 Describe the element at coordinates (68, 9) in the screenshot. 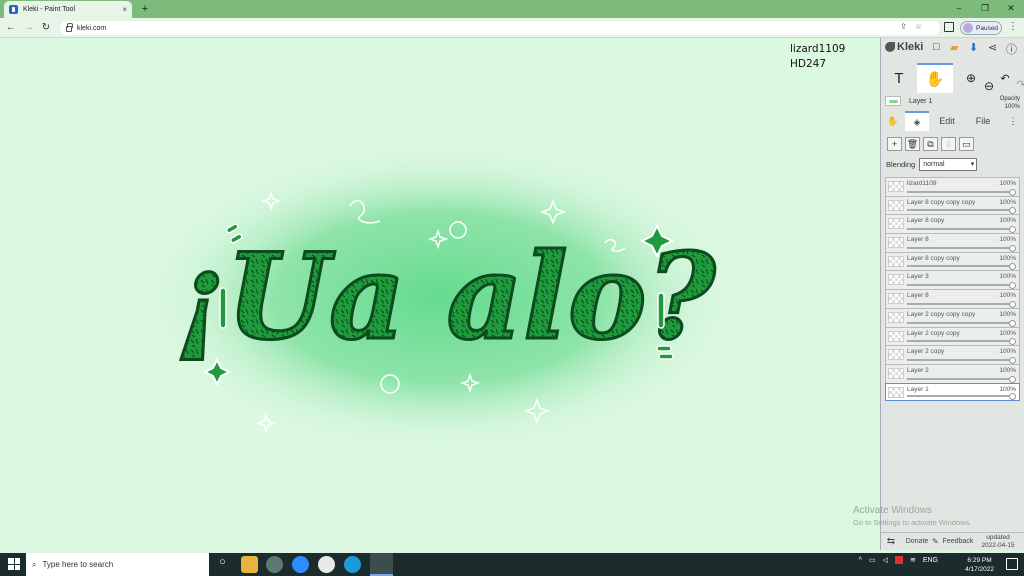

I see `browser-tab: Kleki - Paint Tool ×` at that location.